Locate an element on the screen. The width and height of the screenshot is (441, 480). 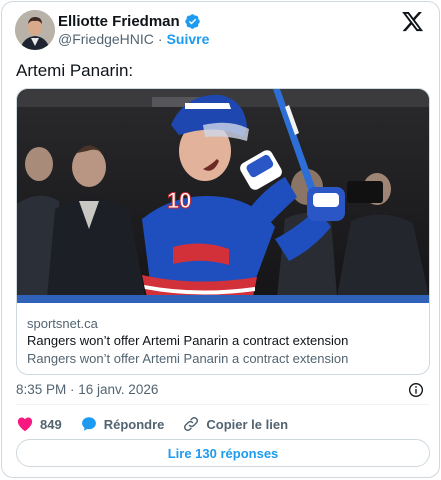
author-handle: @FriedgeHNIC is located at coordinates (106, 39).